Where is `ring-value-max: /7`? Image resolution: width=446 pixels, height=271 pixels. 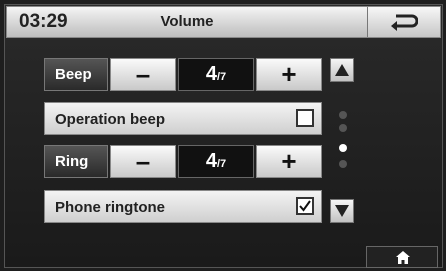 ring-value-max: /7 is located at coordinates (221, 164).